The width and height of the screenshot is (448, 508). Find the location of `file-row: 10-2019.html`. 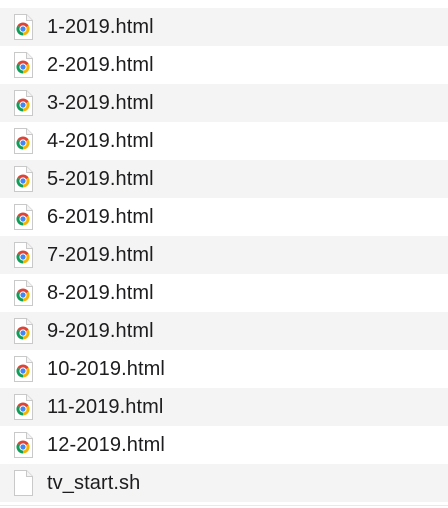

file-row: 10-2019.html is located at coordinates (224, 369).